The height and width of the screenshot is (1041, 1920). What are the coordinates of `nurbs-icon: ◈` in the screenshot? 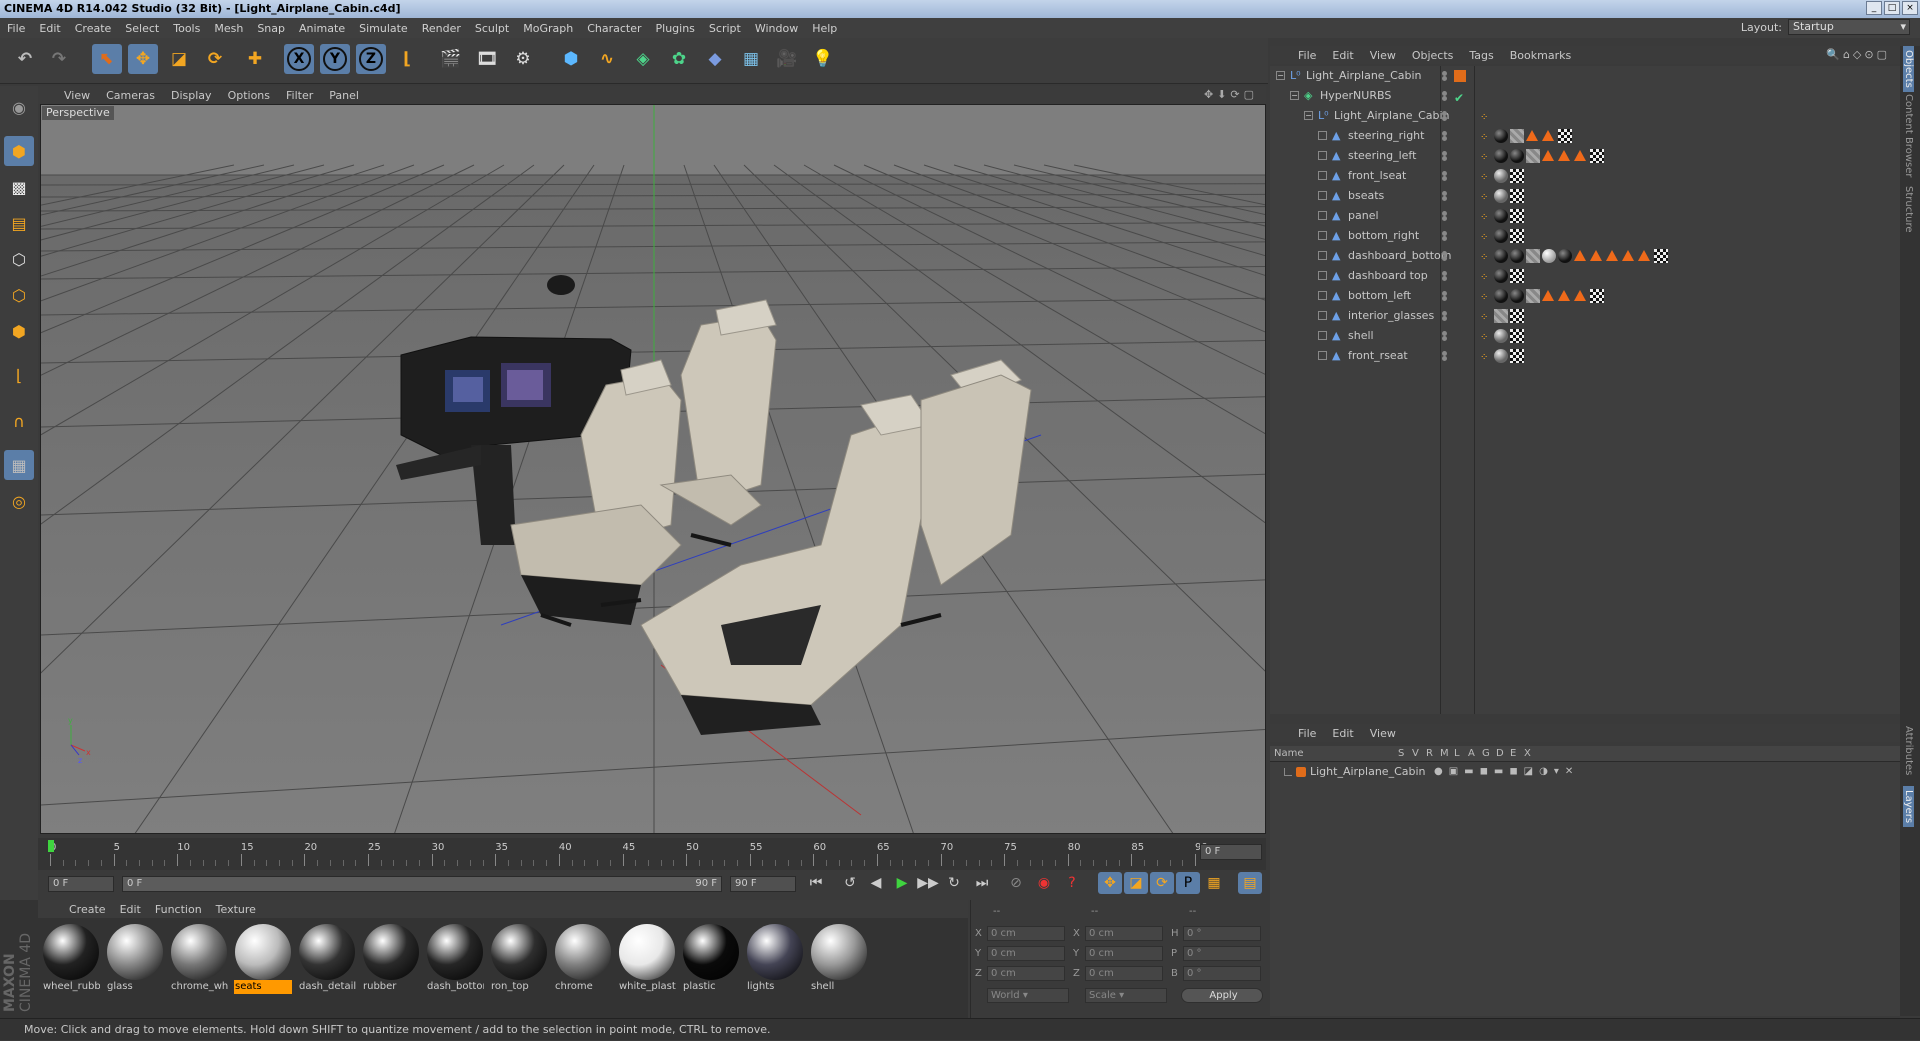 It's located at (643, 59).